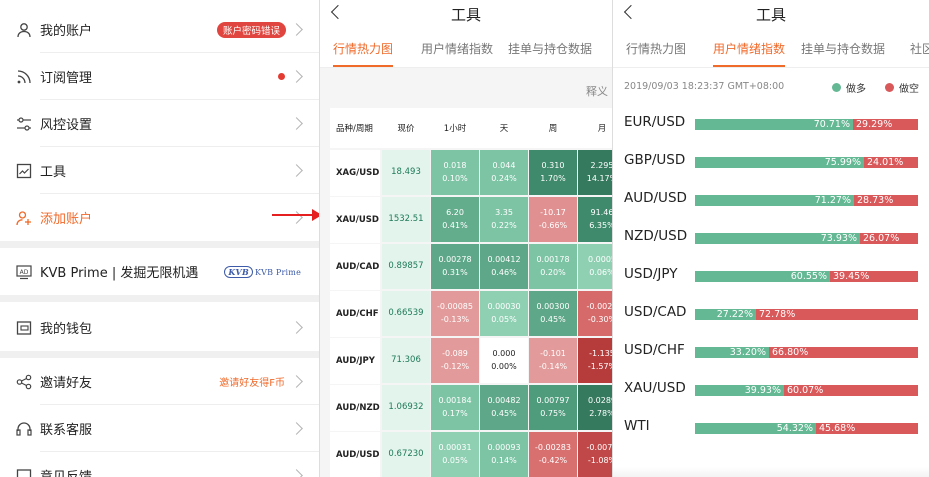 The width and height of the screenshot is (929, 477). Describe the element at coordinates (837, 428) in the screenshot. I see `short-percent-label: 45.68%` at that location.